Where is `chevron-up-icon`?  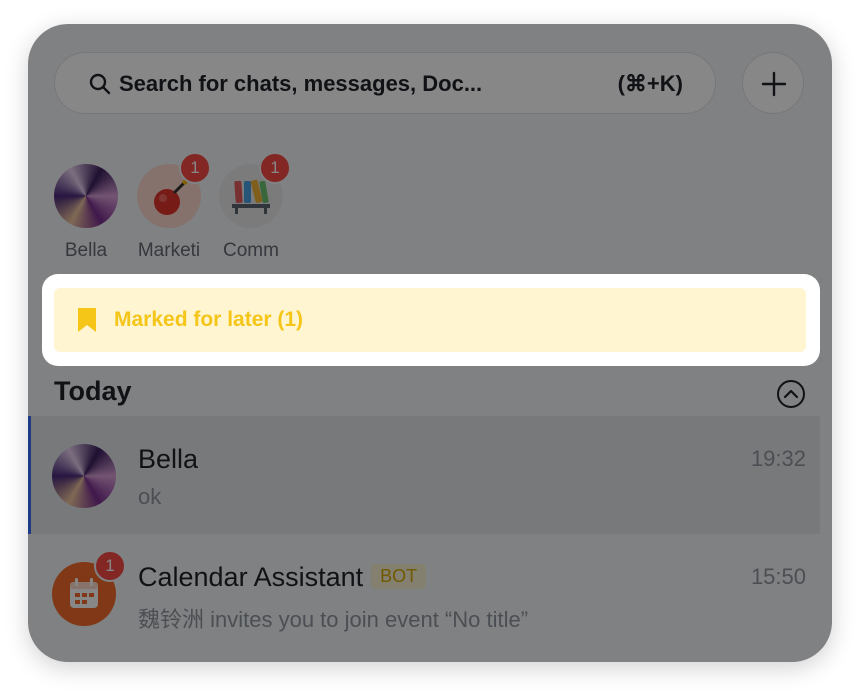 chevron-up-icon is located at coordinates (791, 394).